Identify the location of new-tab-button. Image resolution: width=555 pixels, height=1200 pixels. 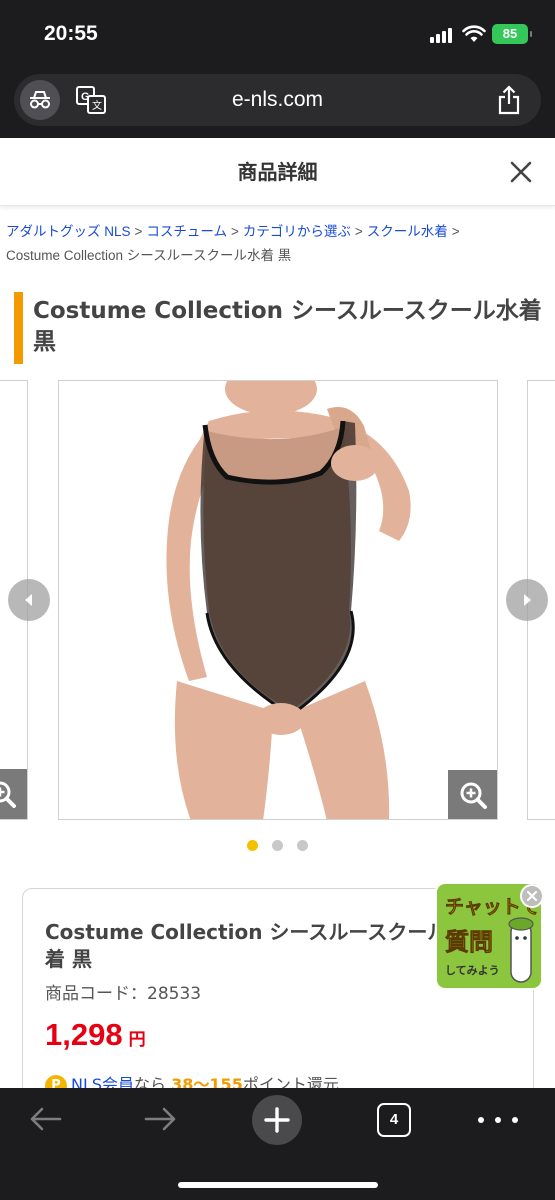
(277, 1120).